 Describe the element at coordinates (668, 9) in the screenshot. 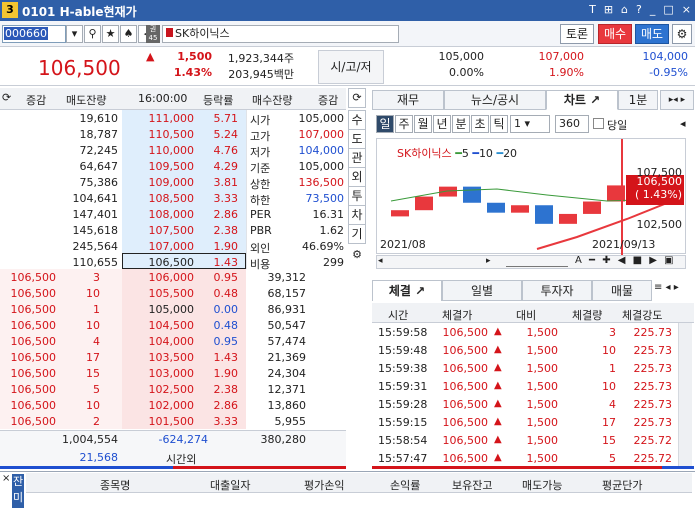

I see `maximize-icon: □` at that location.